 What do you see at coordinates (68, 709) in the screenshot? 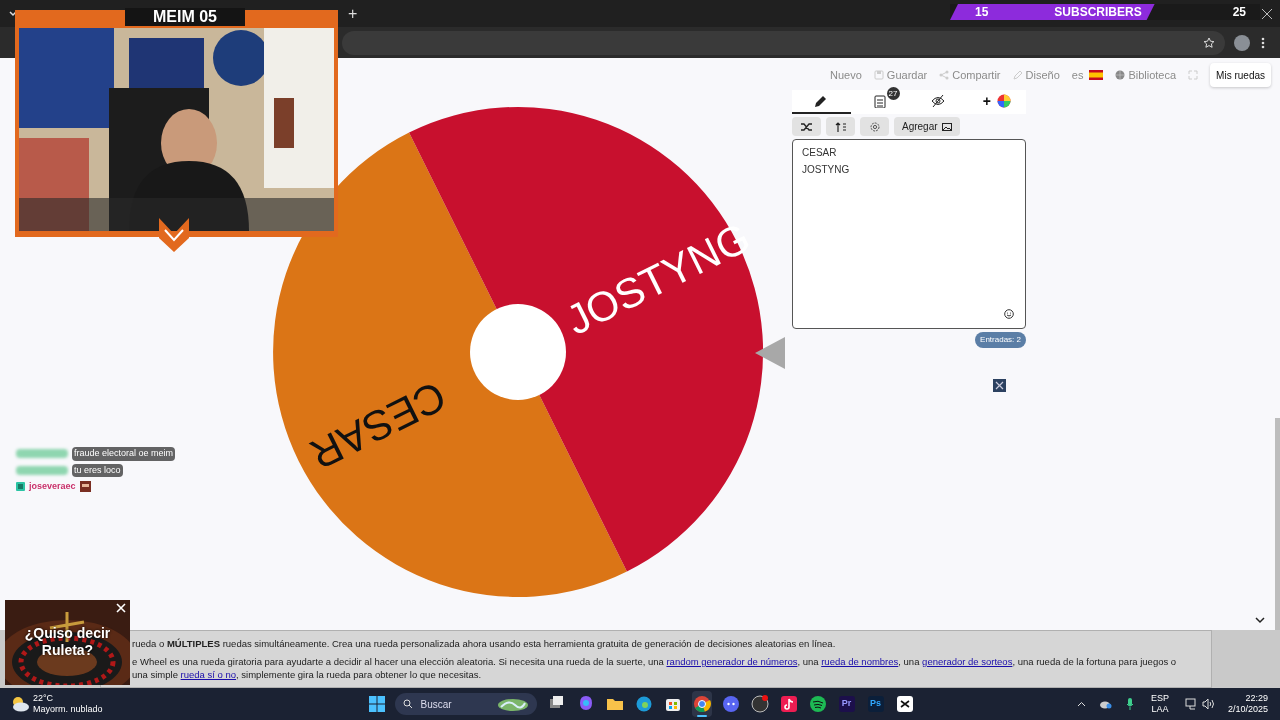
I see `weather-text: Mayorm. nublado` at bounding box center [68, 709].